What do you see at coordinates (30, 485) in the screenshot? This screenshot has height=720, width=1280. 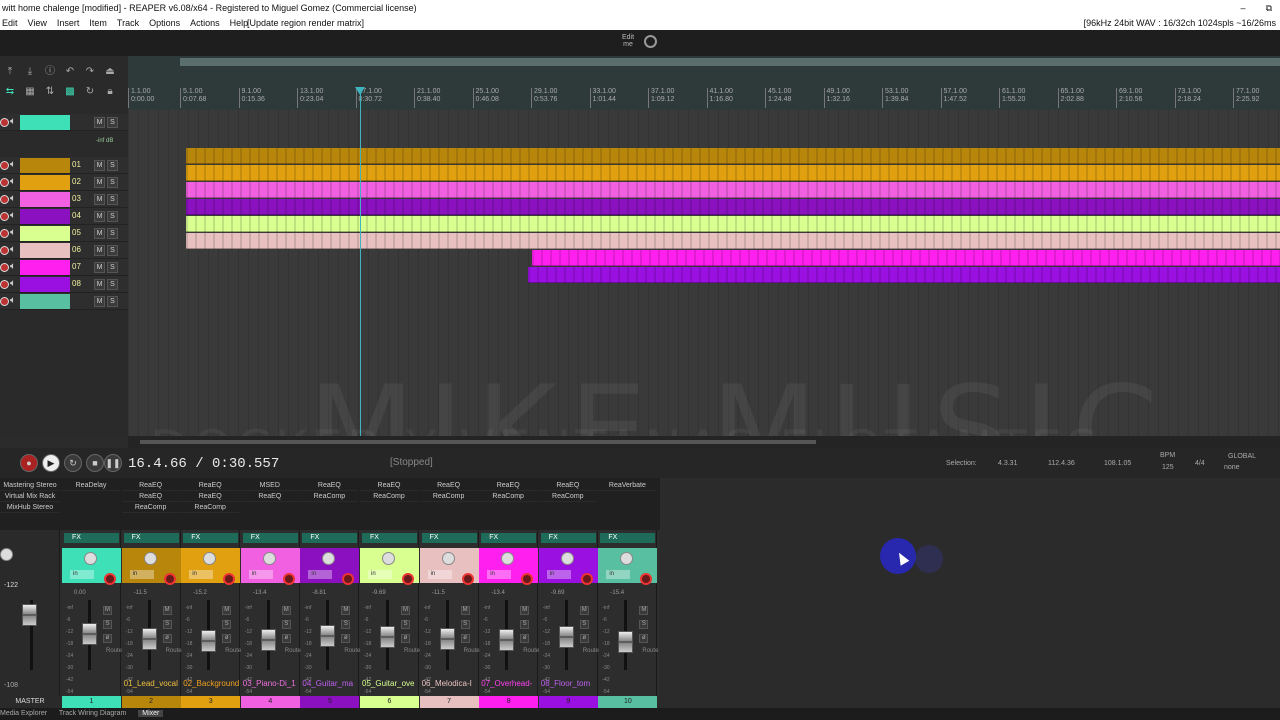 I see `fx-slot: Mastering Stereo` at bounding box center [30, 485].